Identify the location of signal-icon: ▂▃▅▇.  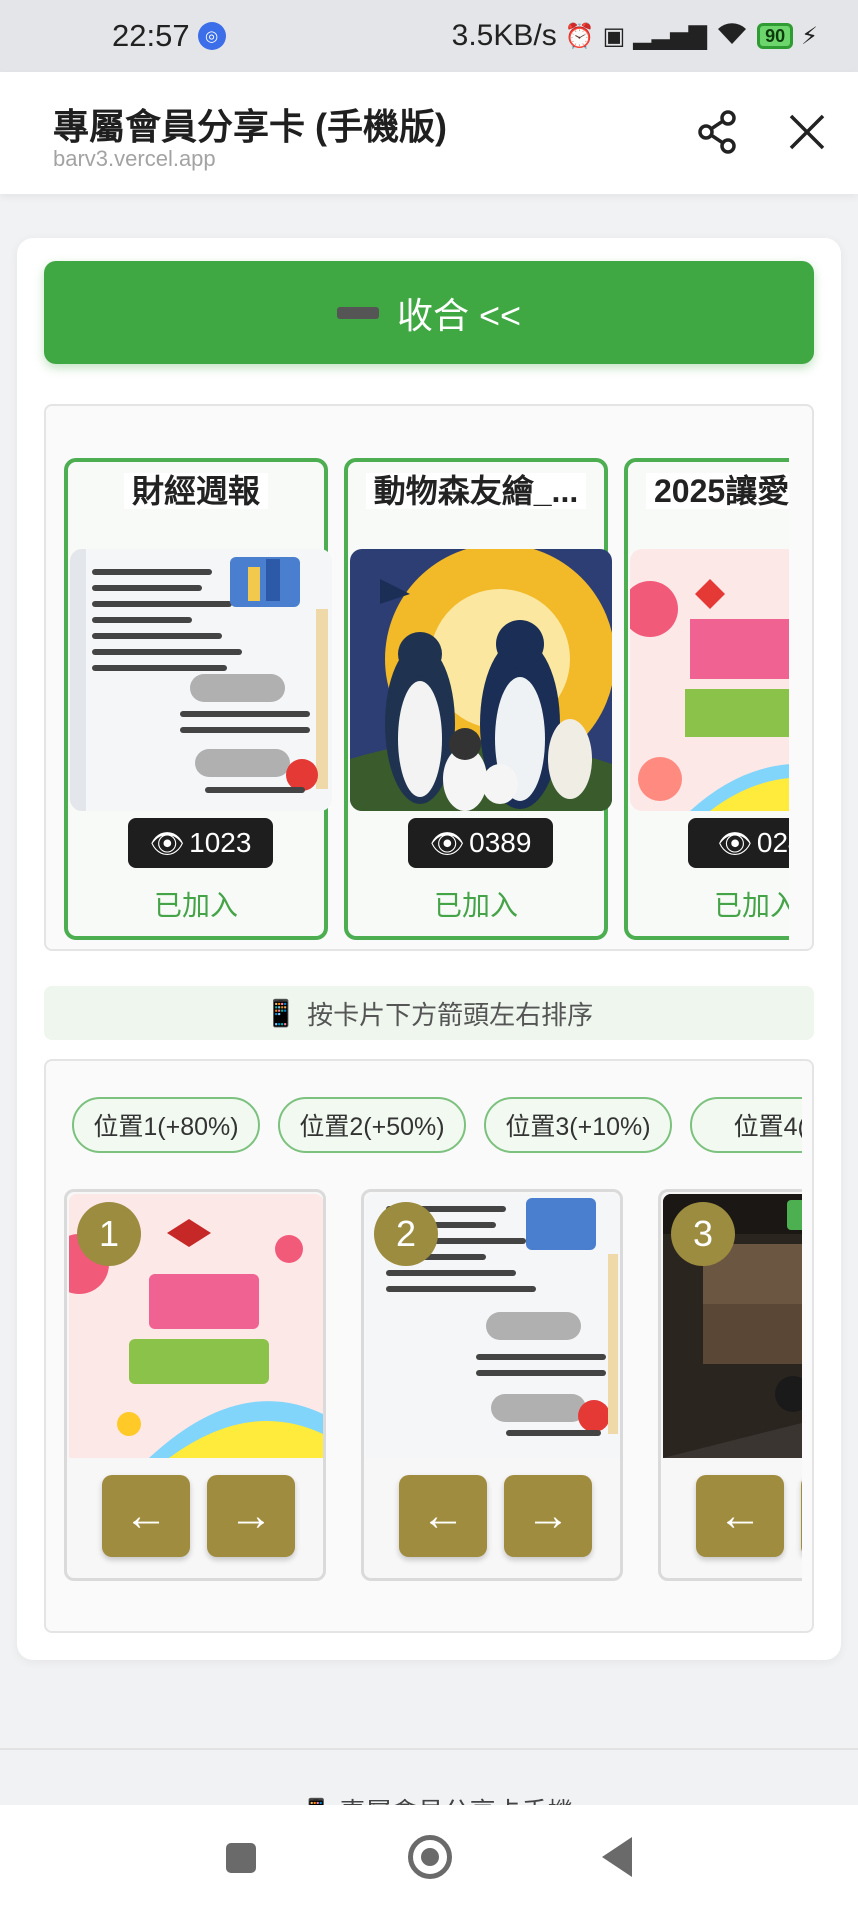
(670, 36).